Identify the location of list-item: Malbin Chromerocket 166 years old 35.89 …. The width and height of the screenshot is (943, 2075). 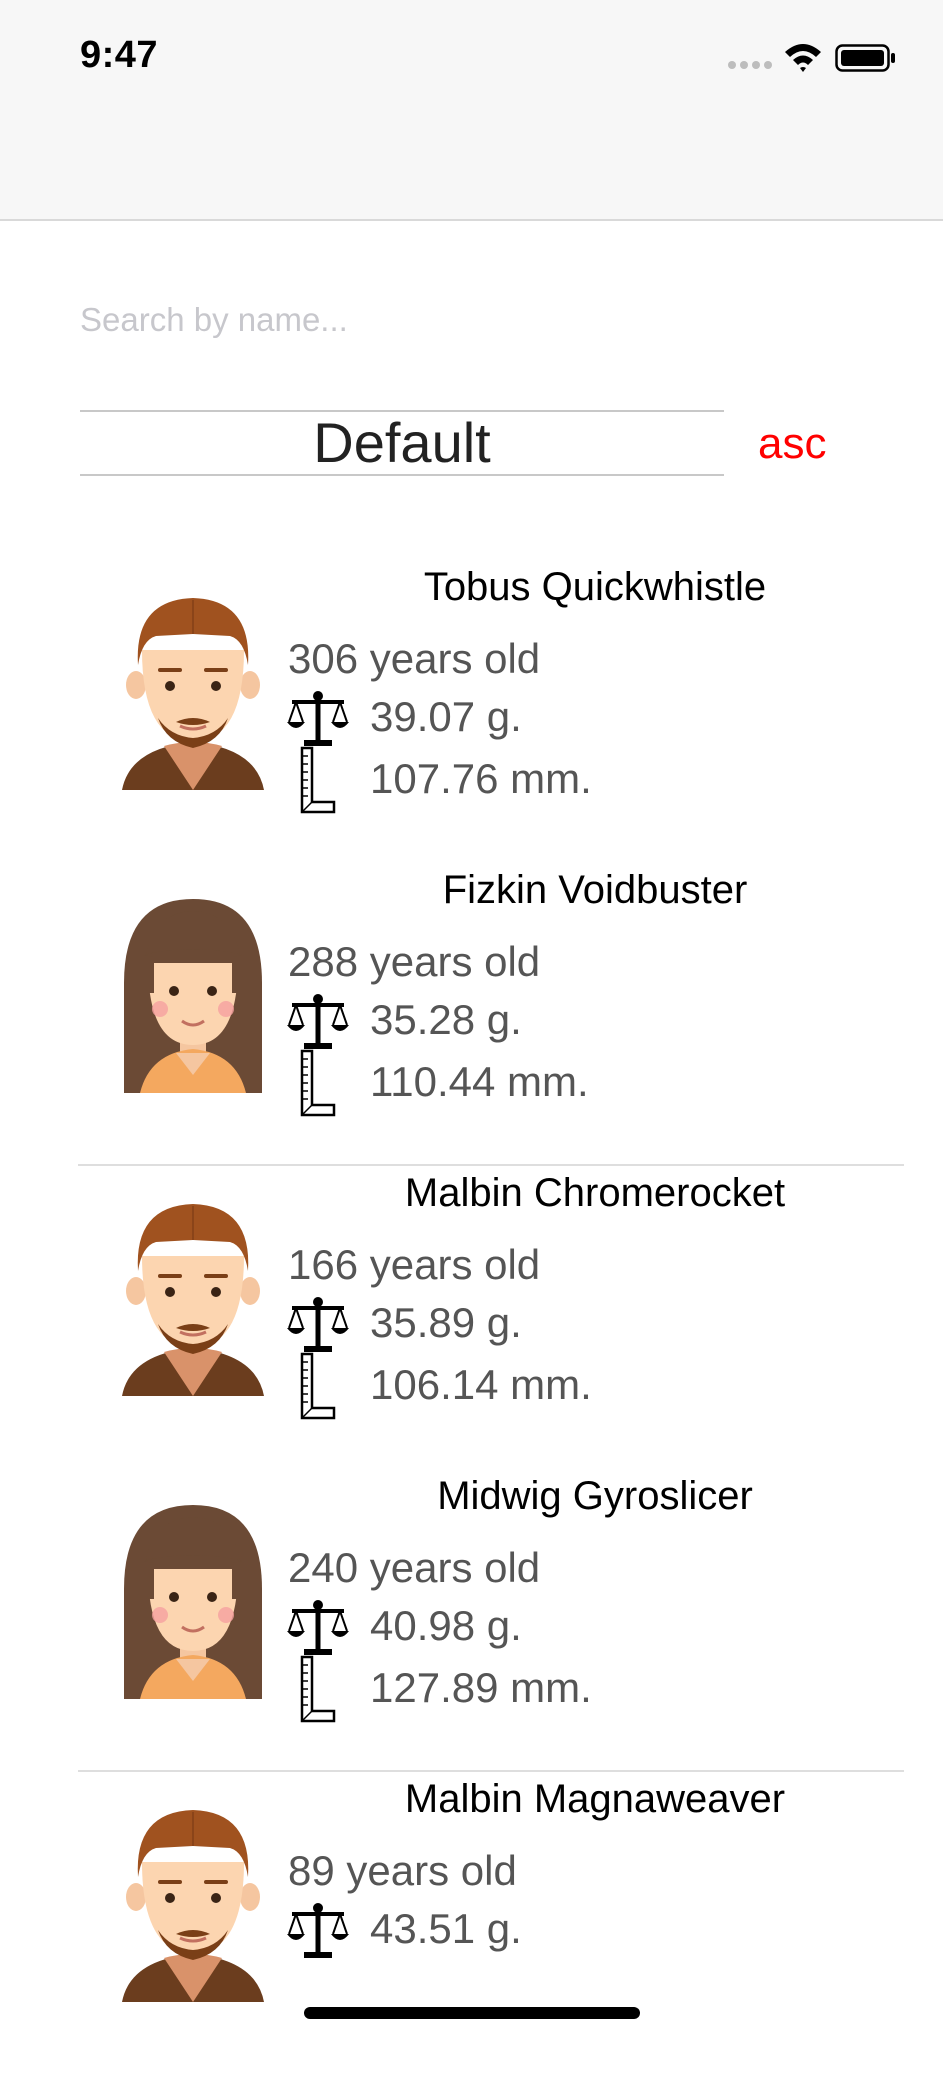
(471, 1317).